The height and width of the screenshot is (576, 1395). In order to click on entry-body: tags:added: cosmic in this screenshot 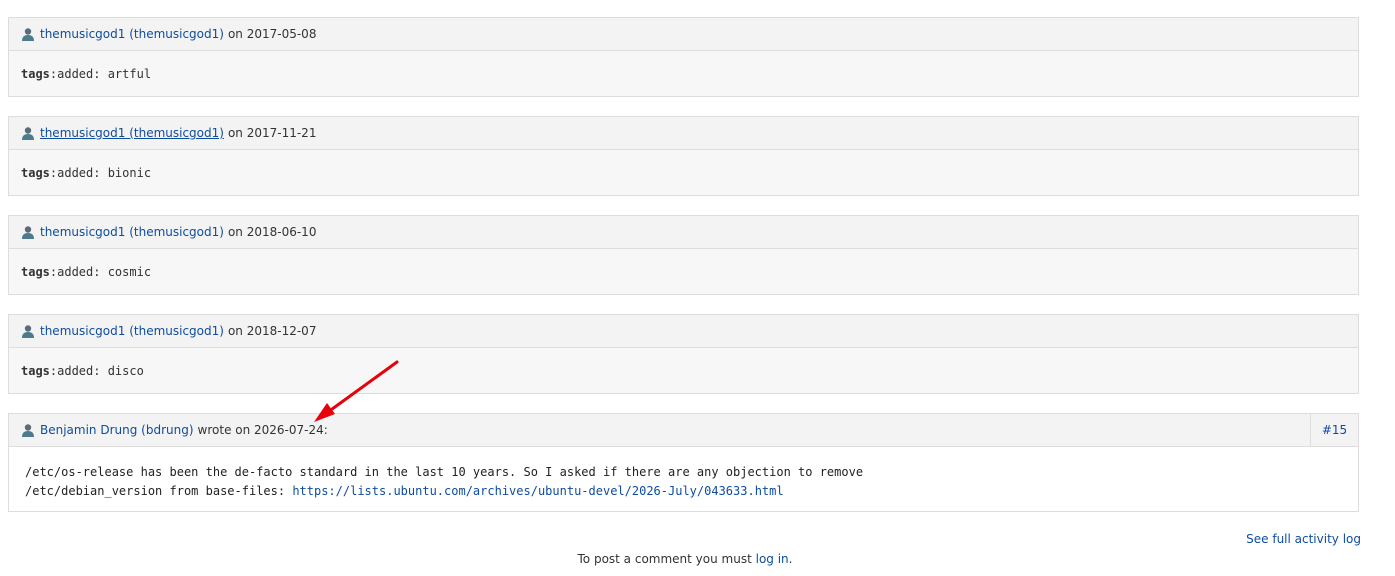, I will do `click(683, 272)`.